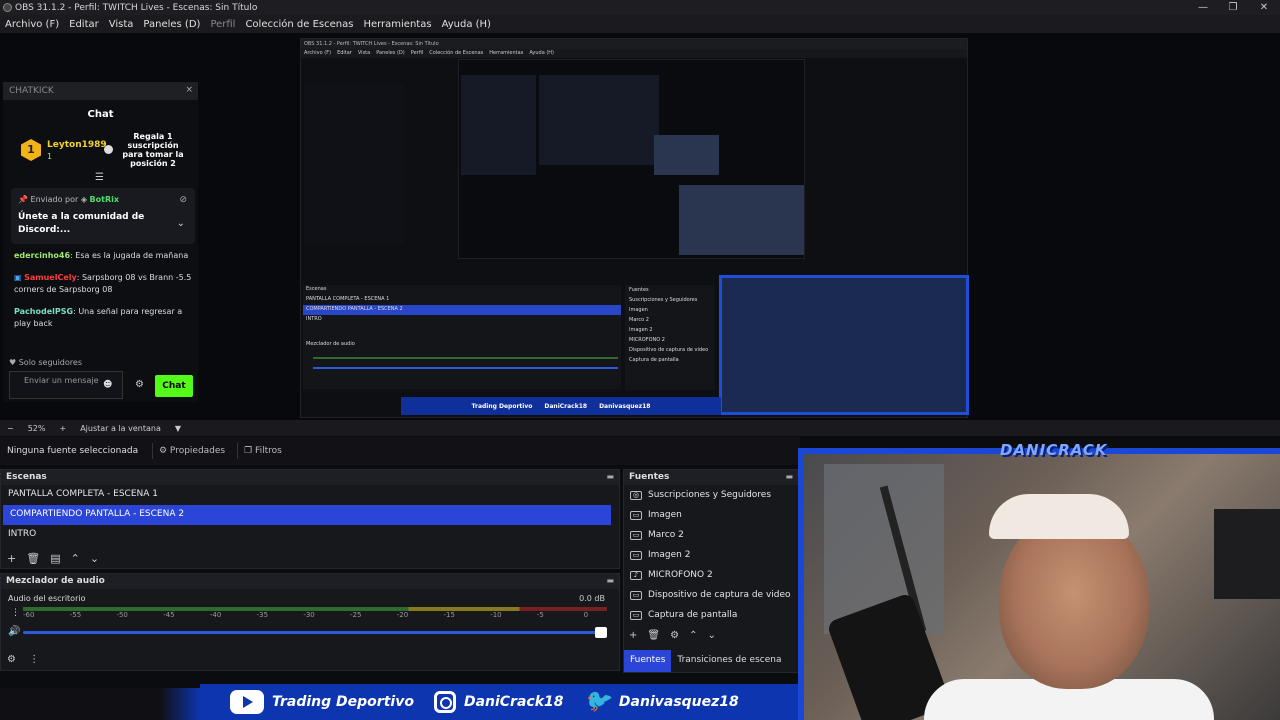 The image size is (1280, 720). Describe the element at coordinates (174, 386) in the screenshot. I see `send-chat-button: Chat` at that location.